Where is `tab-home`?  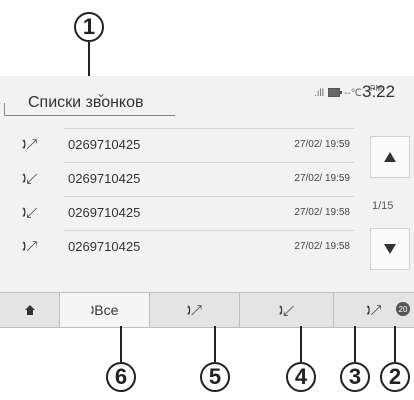 tab-home is located at coordinates (30, 310).